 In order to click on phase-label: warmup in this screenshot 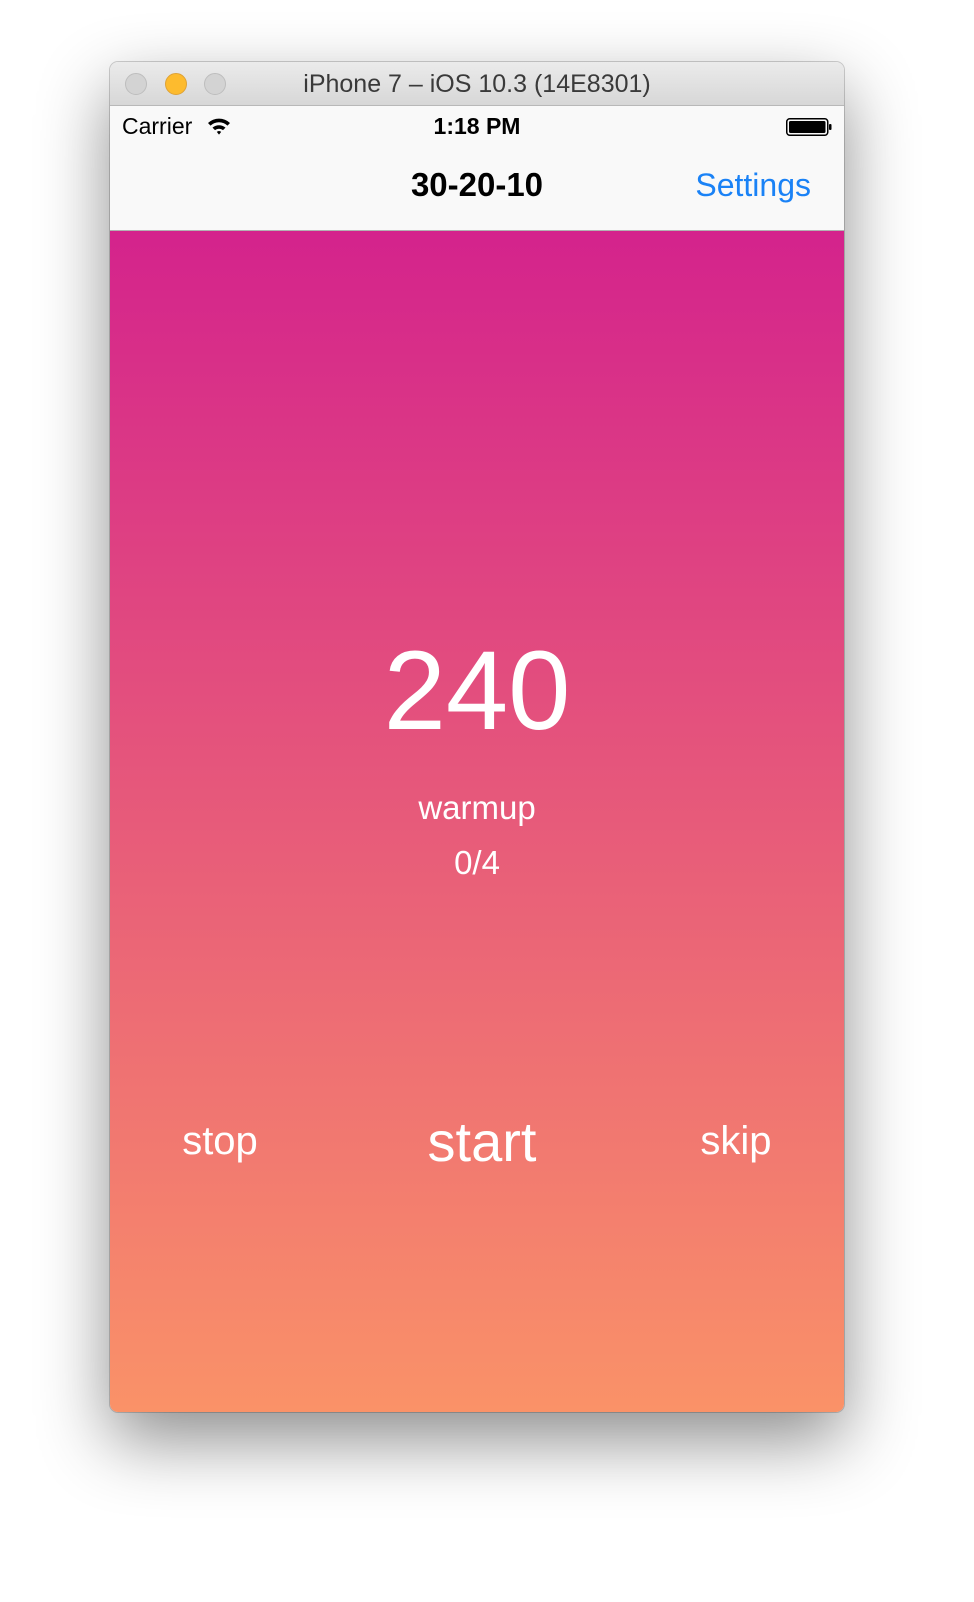, I will do `click(477, 807)`.